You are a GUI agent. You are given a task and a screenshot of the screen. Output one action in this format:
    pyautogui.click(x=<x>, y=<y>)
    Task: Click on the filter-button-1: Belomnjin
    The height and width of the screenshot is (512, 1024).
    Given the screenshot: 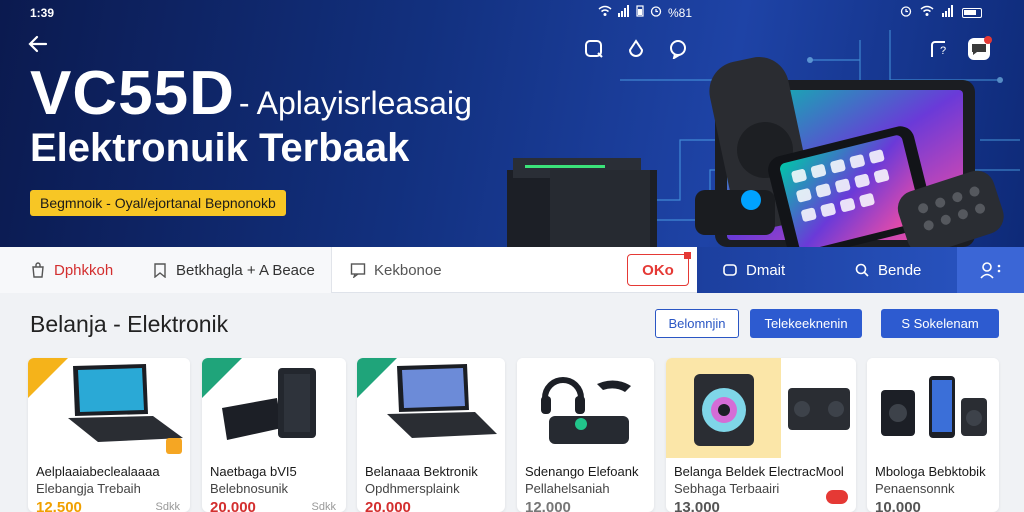 What is the action you would take?
    pyautogui.click(x=697, y=323)
    